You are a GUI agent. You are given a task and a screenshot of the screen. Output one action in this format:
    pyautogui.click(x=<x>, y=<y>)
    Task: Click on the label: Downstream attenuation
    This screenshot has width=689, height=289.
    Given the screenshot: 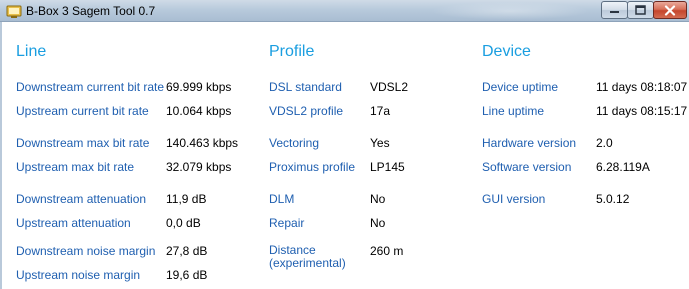 What is the action you would take?
    pyautogui.click(x=81, y=199)
    